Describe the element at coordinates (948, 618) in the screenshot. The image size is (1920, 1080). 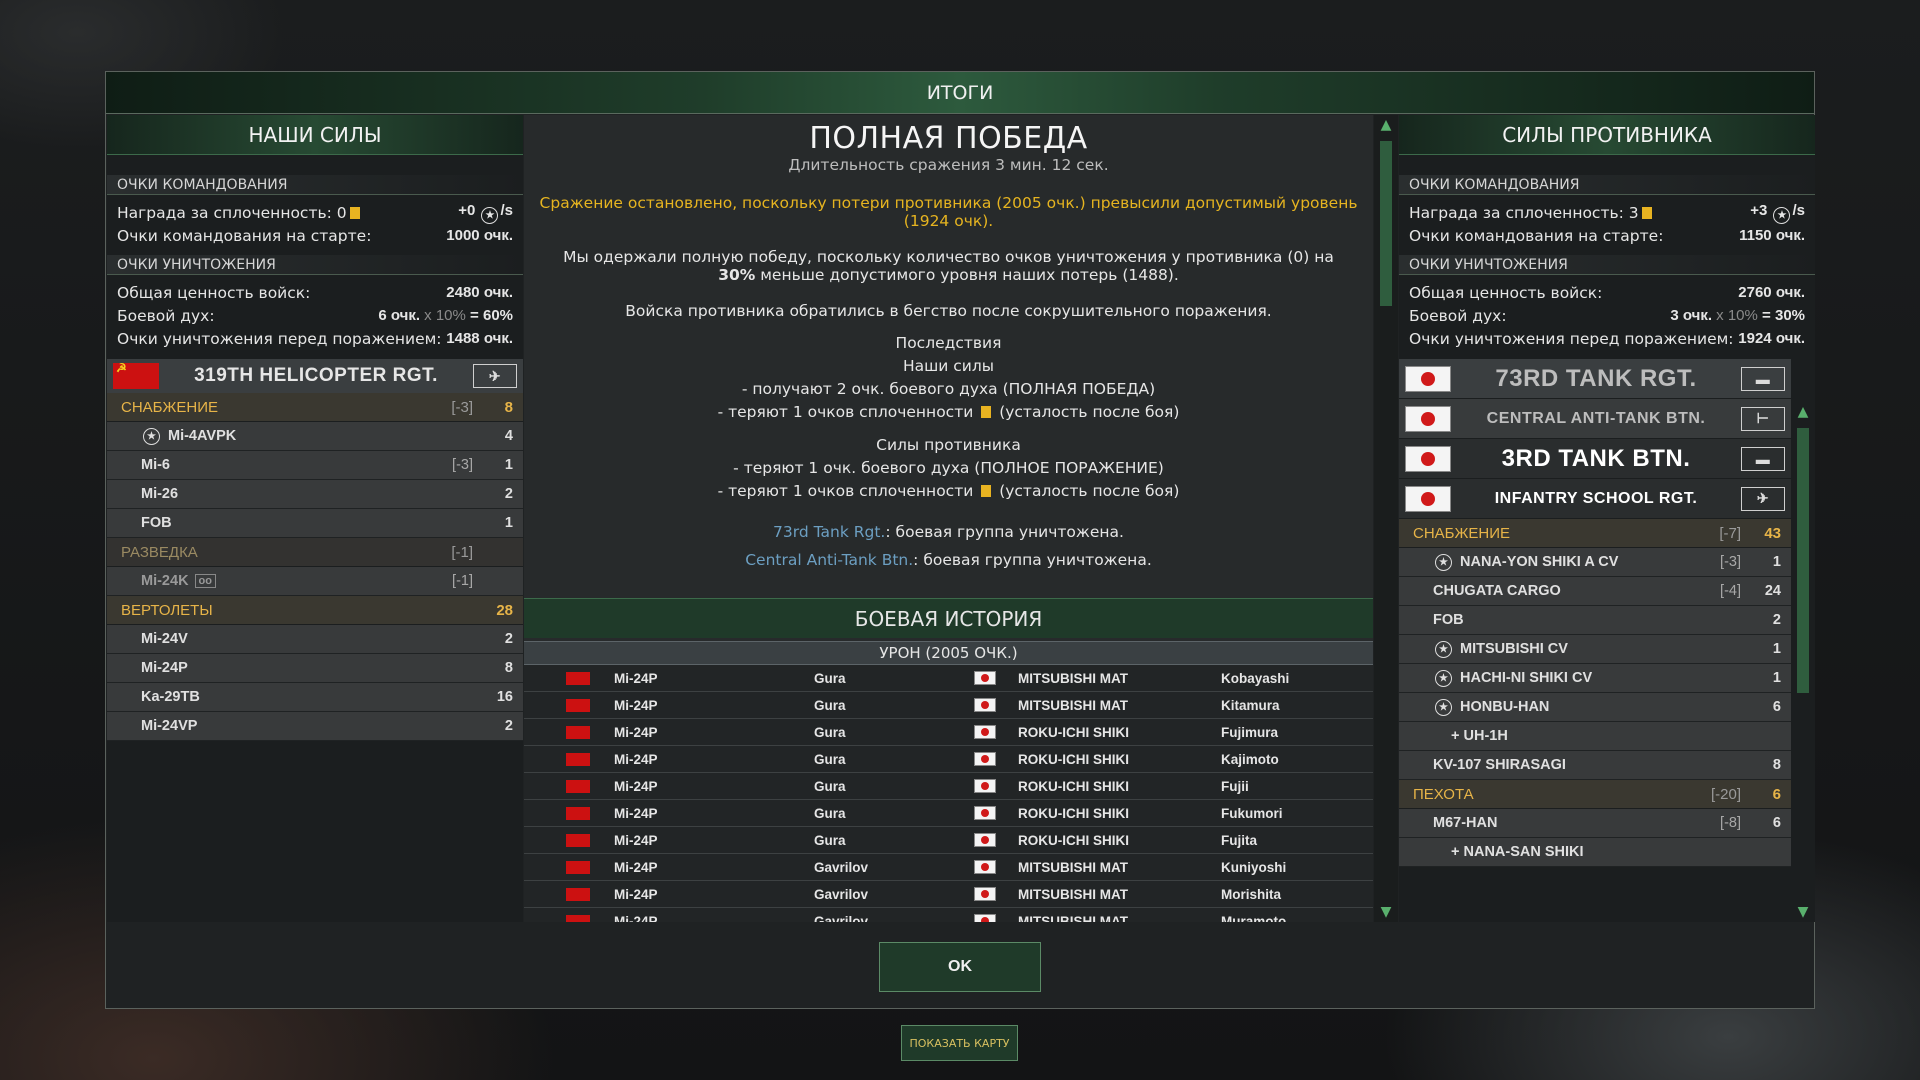
I see `battle-history-header: БОЕВАЯ ИСТОРИЯ` at that location.